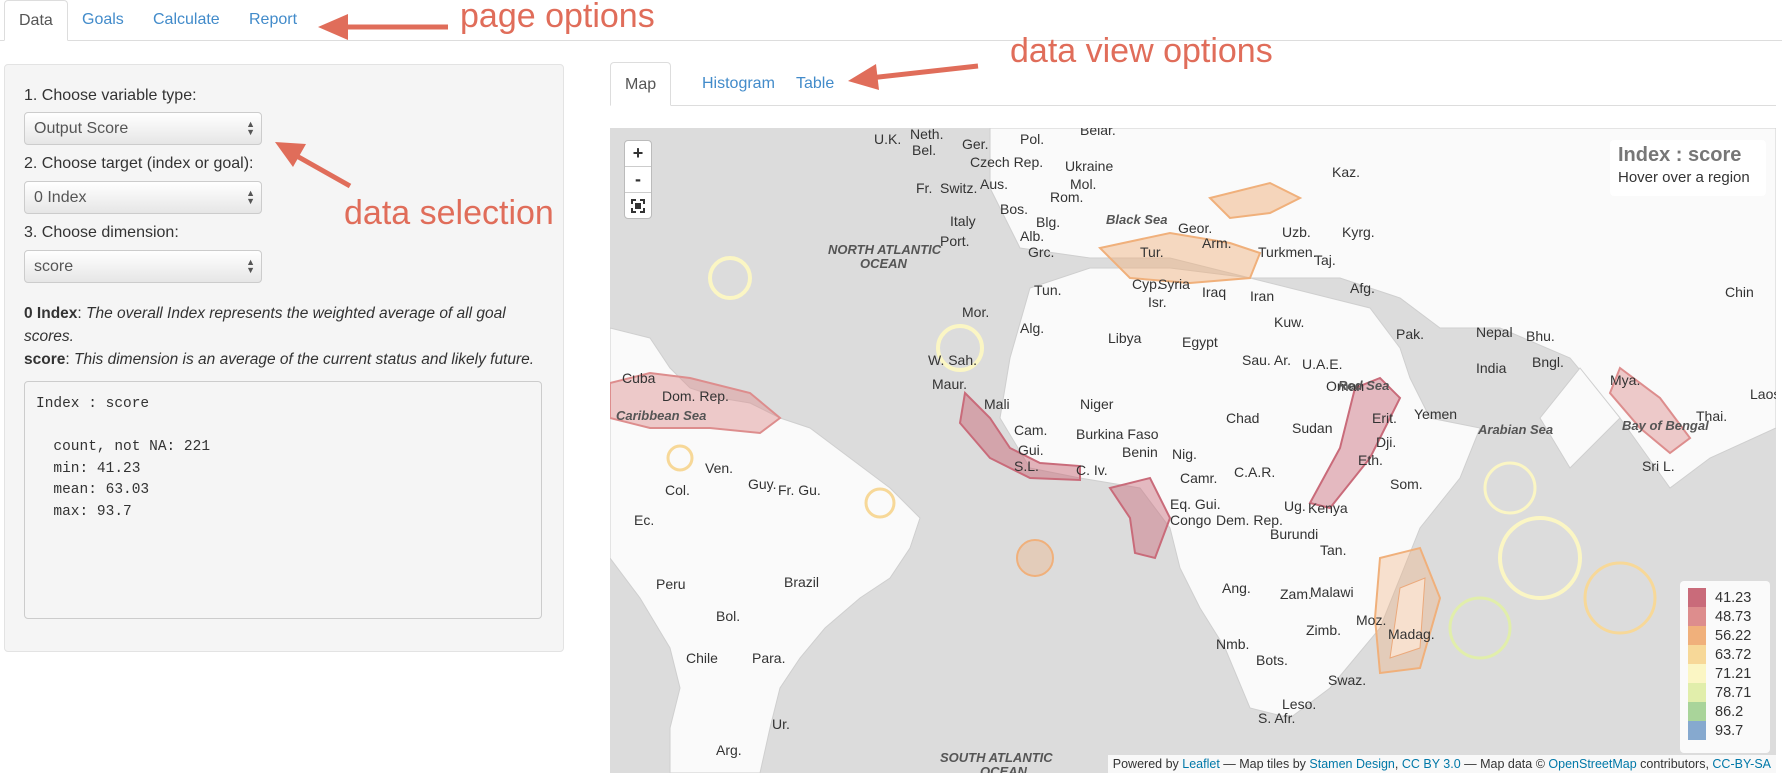 The width and height of the screenshot is (1782, 779). Describe the element at coordinates (738, 84) in the screenshot. I see `tab-histogram: Histogram` at that location.